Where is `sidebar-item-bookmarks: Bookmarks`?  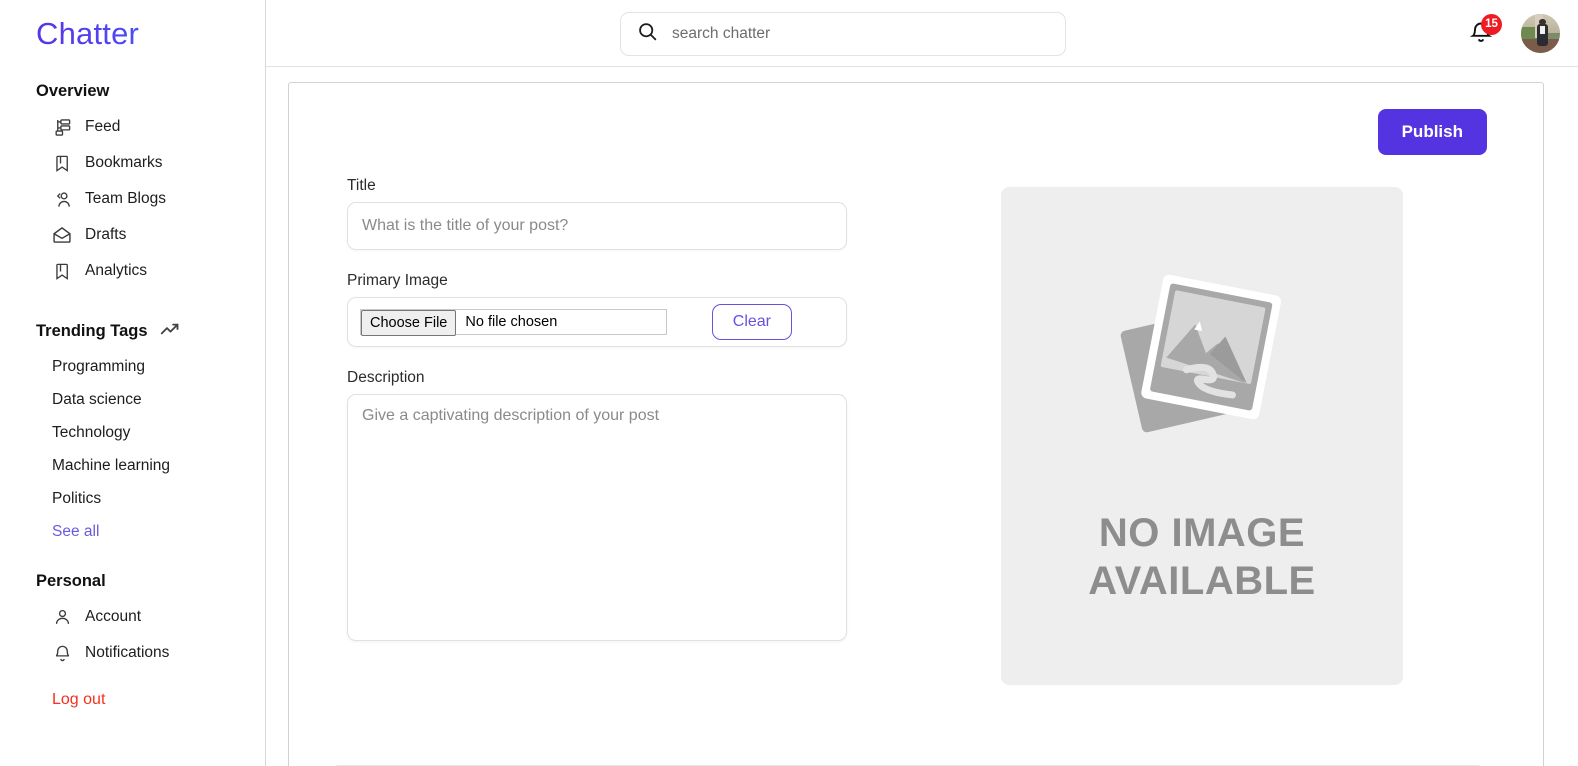 sidebar-item-bookmarks: Bookmarks is located at coordinates (132, 163).